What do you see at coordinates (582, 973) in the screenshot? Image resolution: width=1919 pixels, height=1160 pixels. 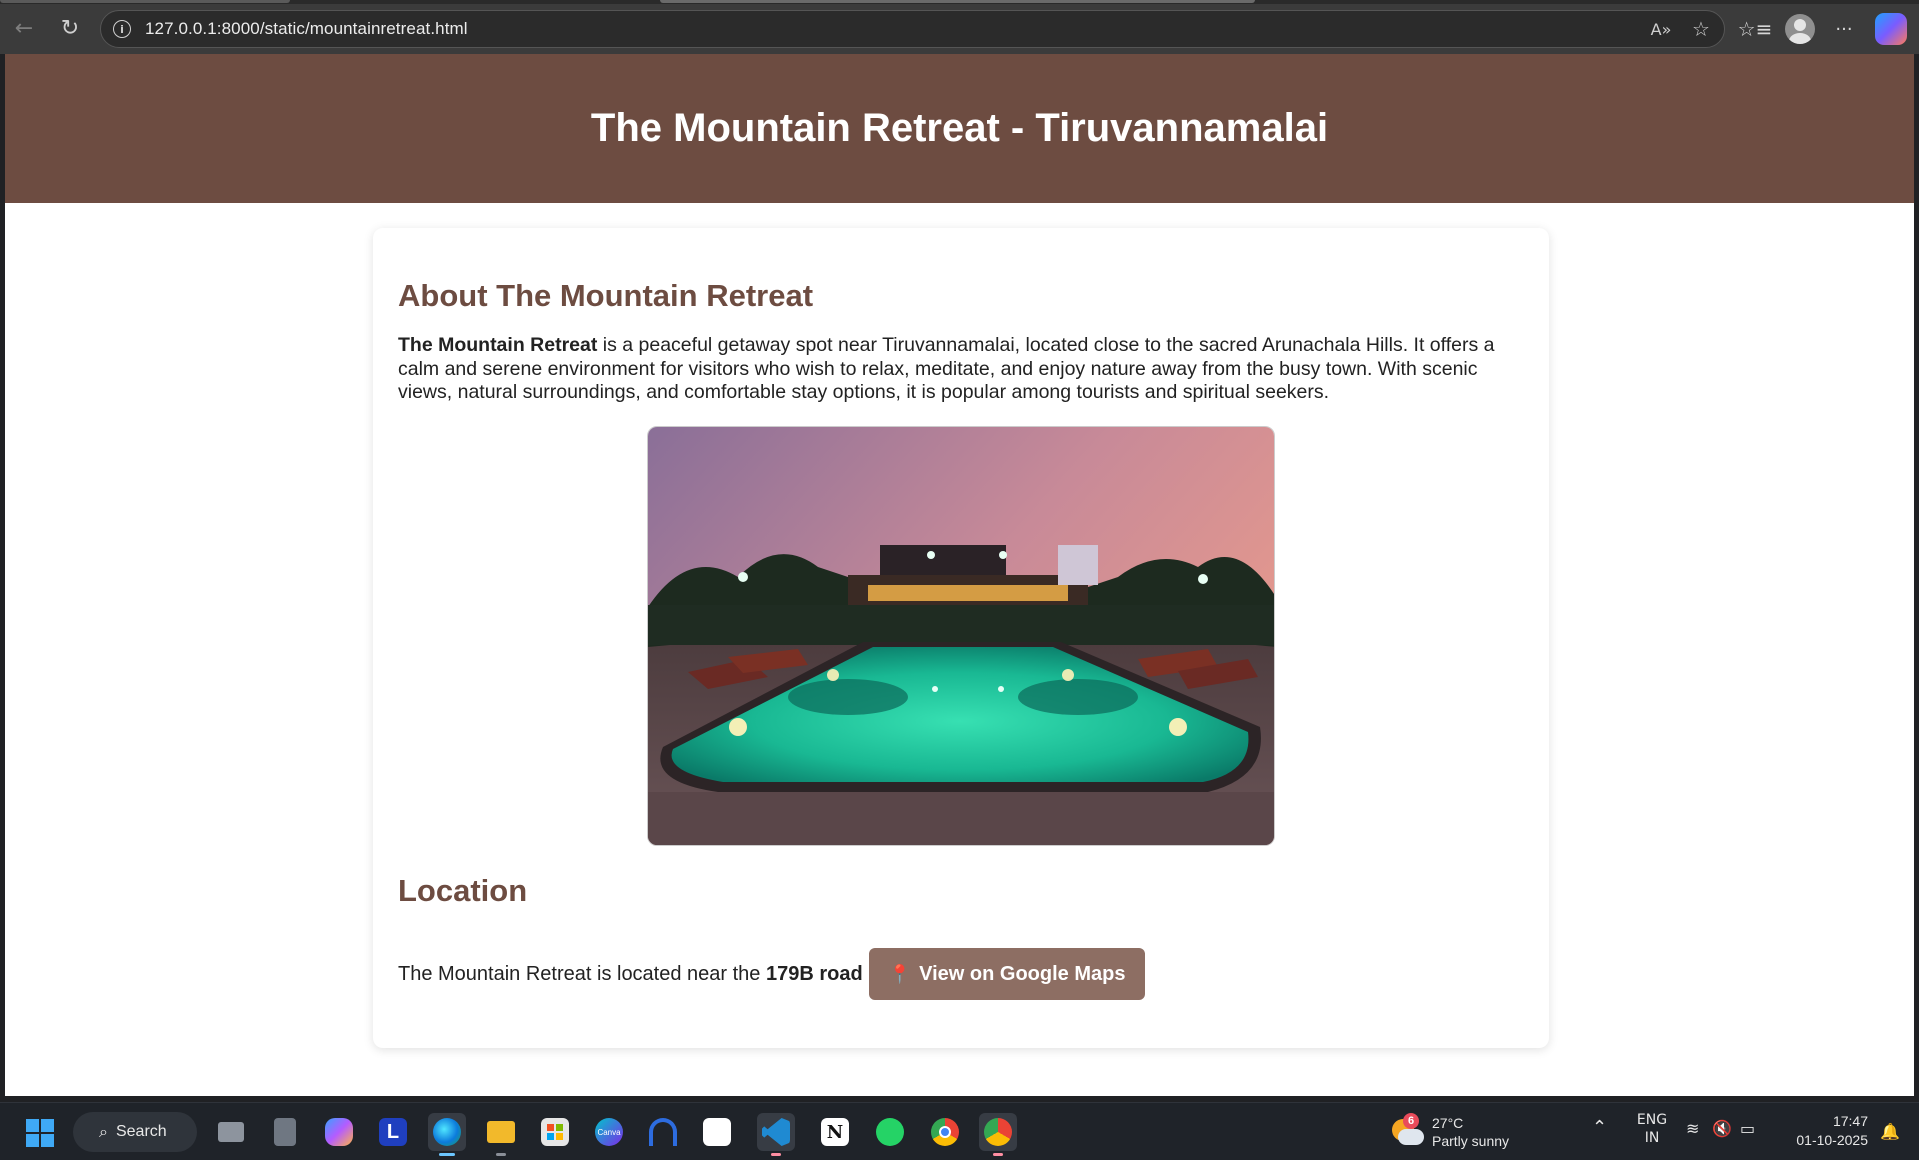 I see `location-prefix: The Mountain Retreat is located near the` at bounding box center [582, 973].